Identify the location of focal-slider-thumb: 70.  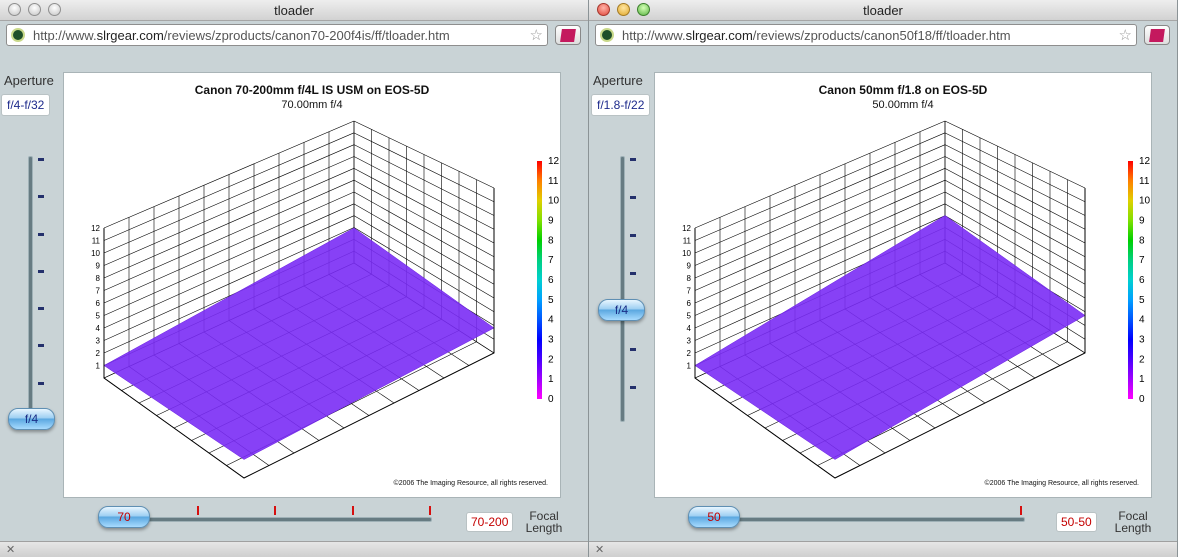
(124, 517).